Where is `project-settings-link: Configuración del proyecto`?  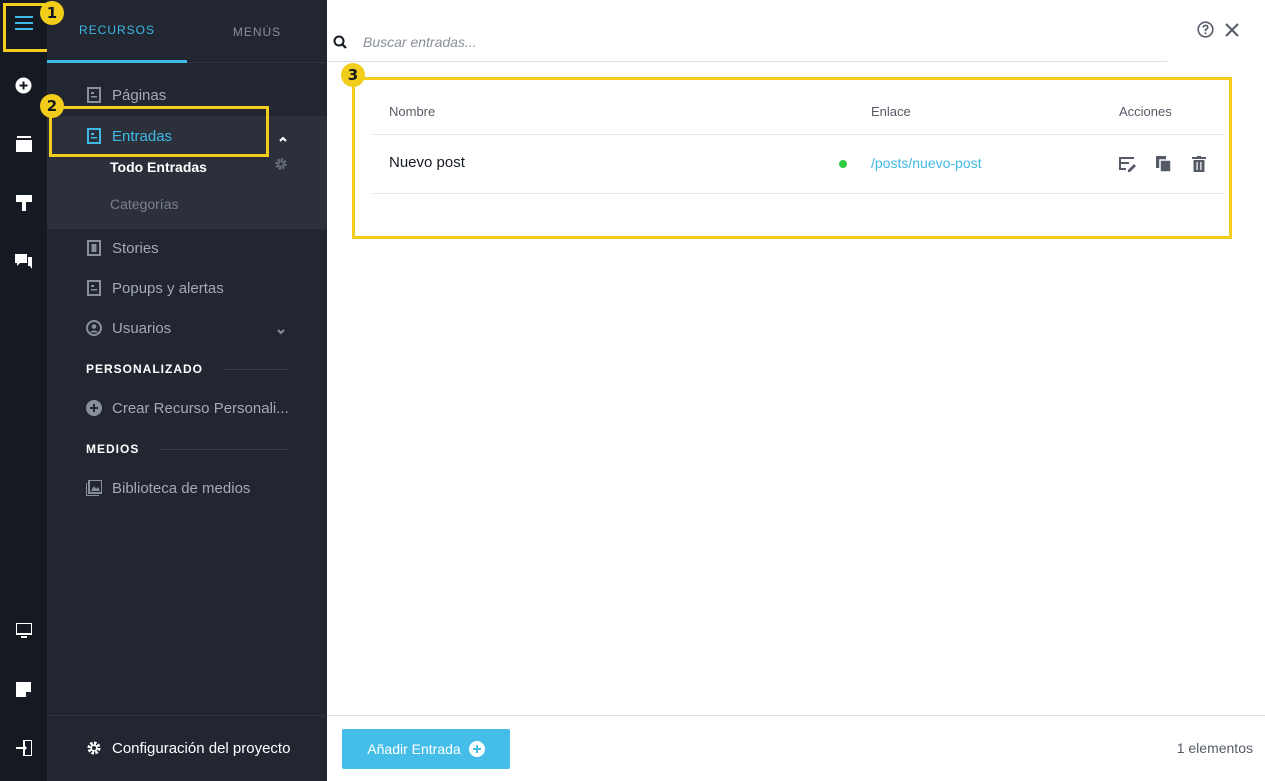 project-settings-link: Configuración del proyecto is located at coordinates (187, 748).